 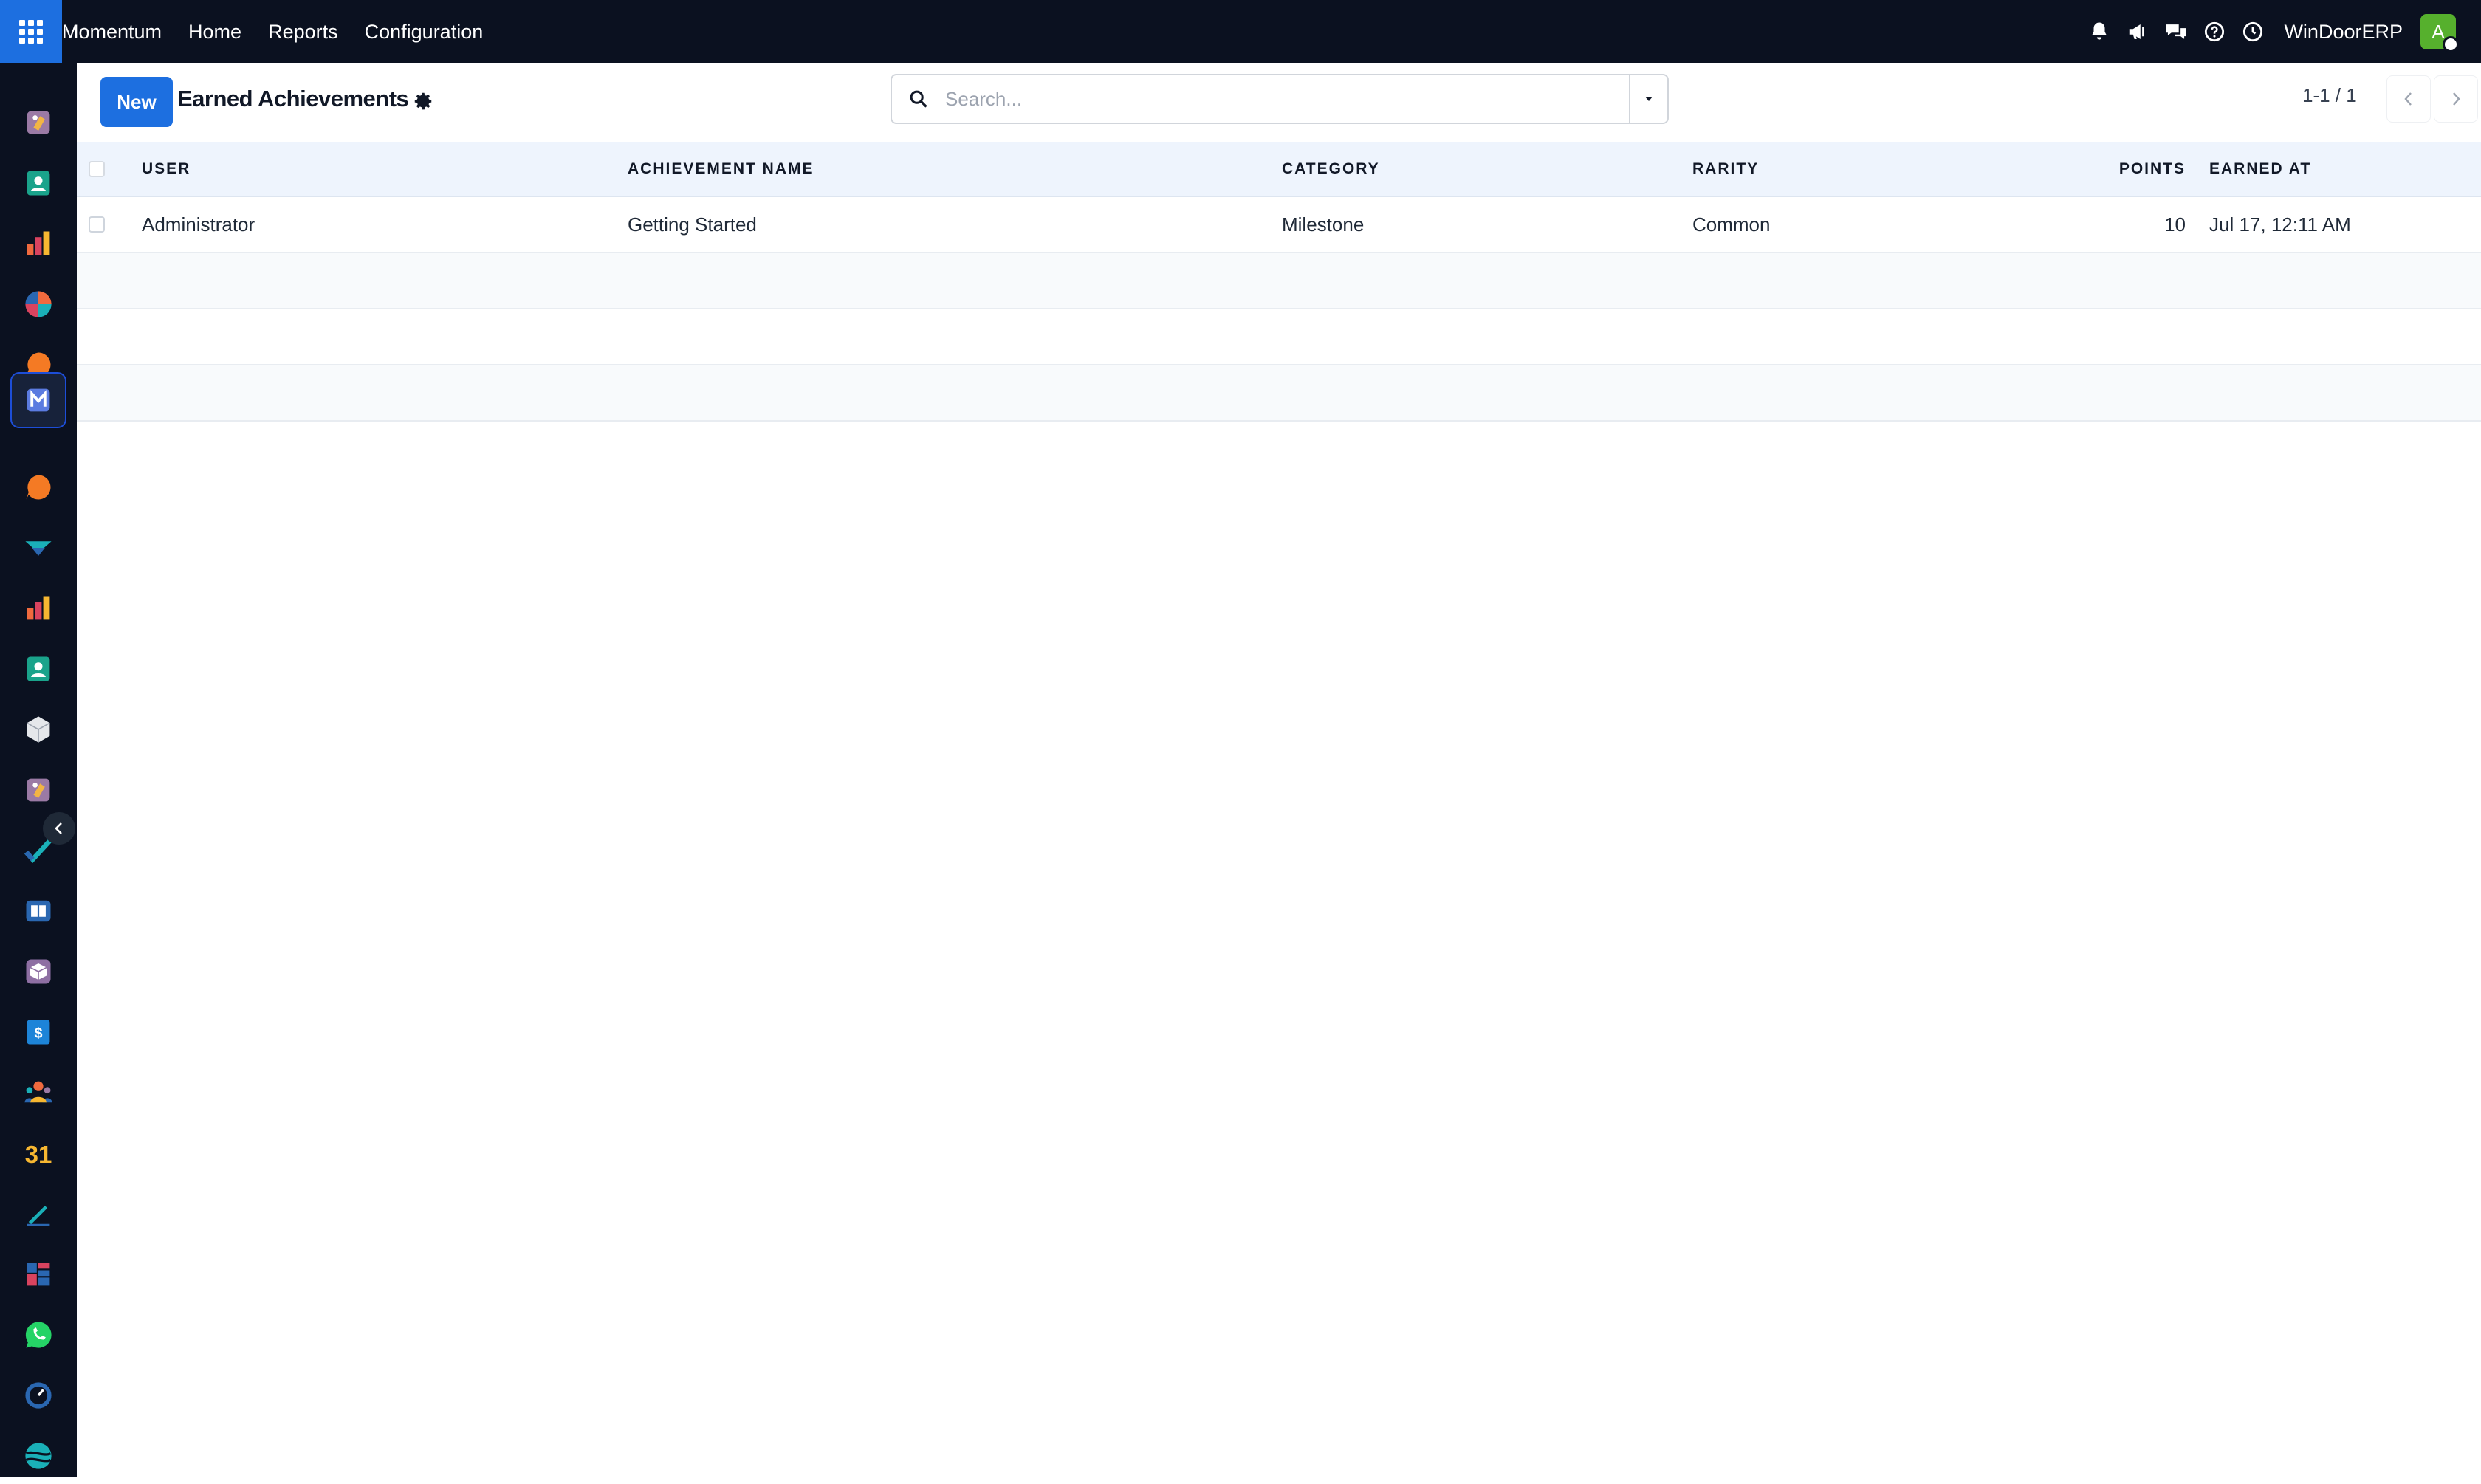 I want to click on sidebar-item-whatsapp, so click(x=38, y=1335).